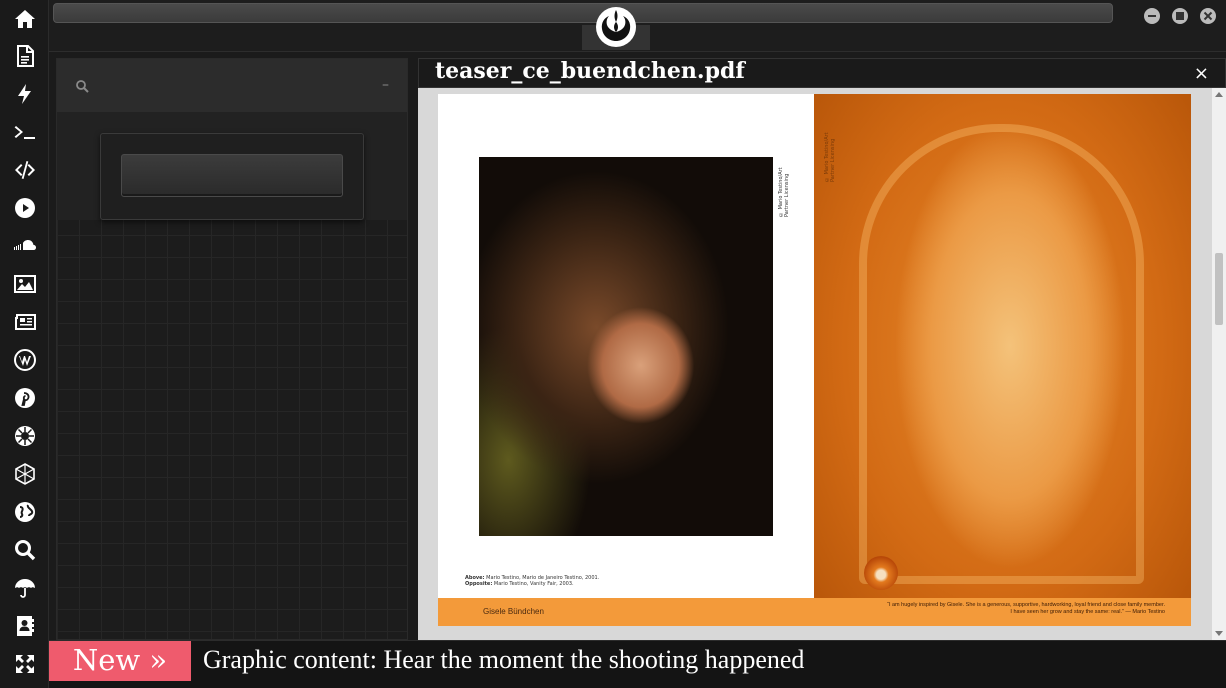 The width and height of the screenshot is (1226, 688). Describe the element at coordinates (1219, 364) in the screenshot. I see `vertical-scrollbar` at that location.